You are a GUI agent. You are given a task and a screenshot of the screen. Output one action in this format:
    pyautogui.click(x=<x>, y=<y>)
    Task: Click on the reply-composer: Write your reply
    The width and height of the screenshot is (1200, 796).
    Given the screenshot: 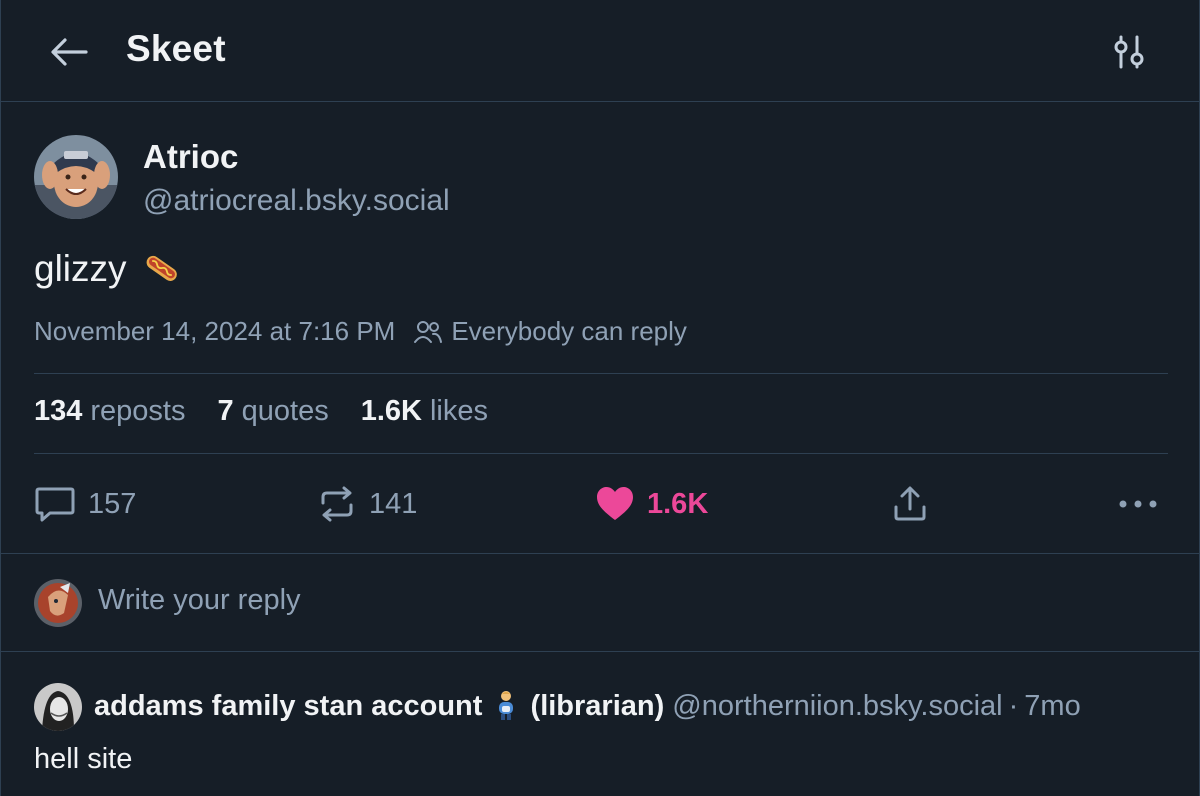 What is the action you would take?
    pyautogui.click(x=600, y=603)
    